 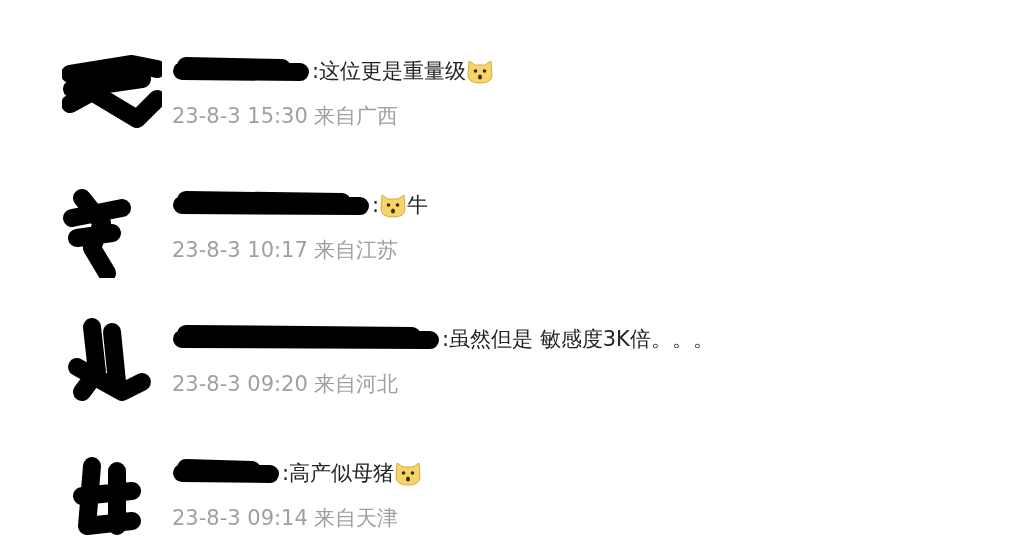 What do you see at coordinates (286, 116) in the screenshot?
I see `comment-time: 23-8-3 15:30 来自广西` at bounding box center [286, 116].